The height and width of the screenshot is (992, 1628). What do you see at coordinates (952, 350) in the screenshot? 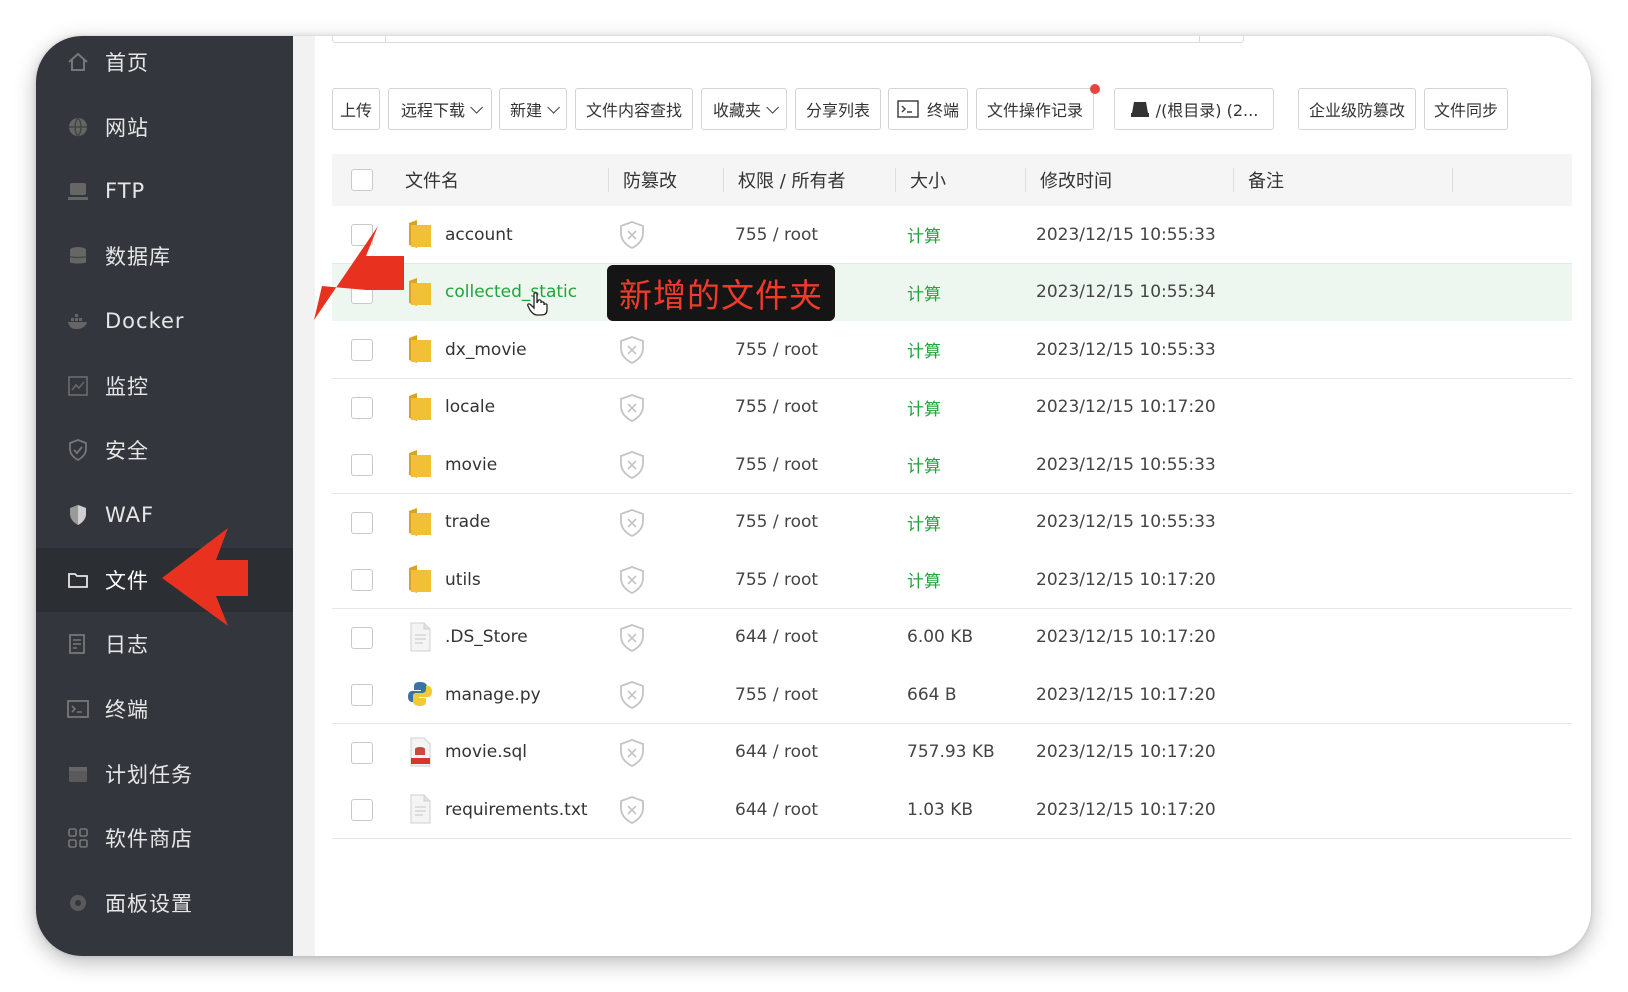
I see `table-row: dx_movie 755 / root 计算 2023/12/15 10:55:33` at bounding box center [952, 350].